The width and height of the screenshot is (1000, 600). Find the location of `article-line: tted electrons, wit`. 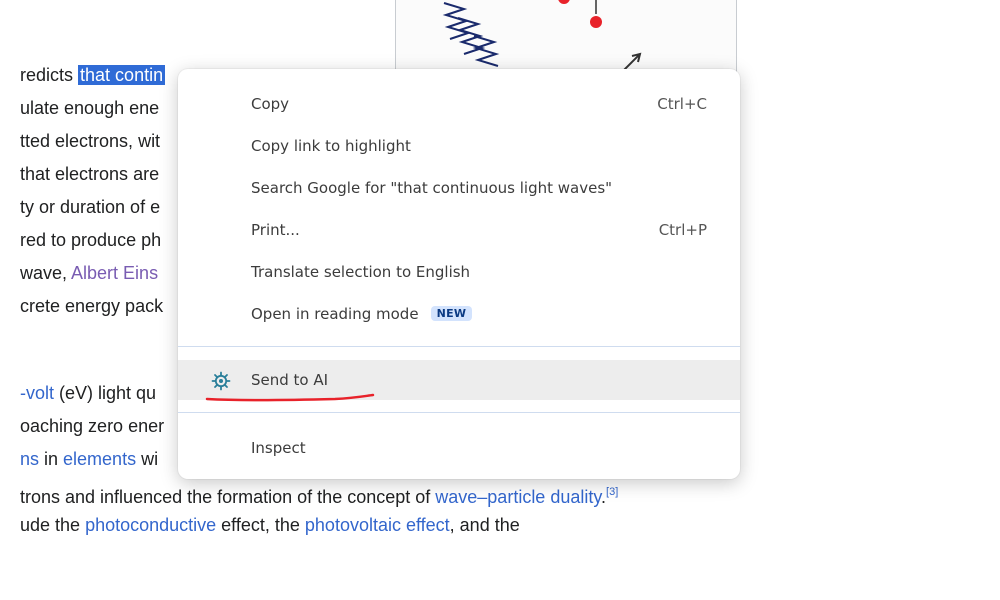

article-line: tted electrons, wit is located at coordinates (90, 141).